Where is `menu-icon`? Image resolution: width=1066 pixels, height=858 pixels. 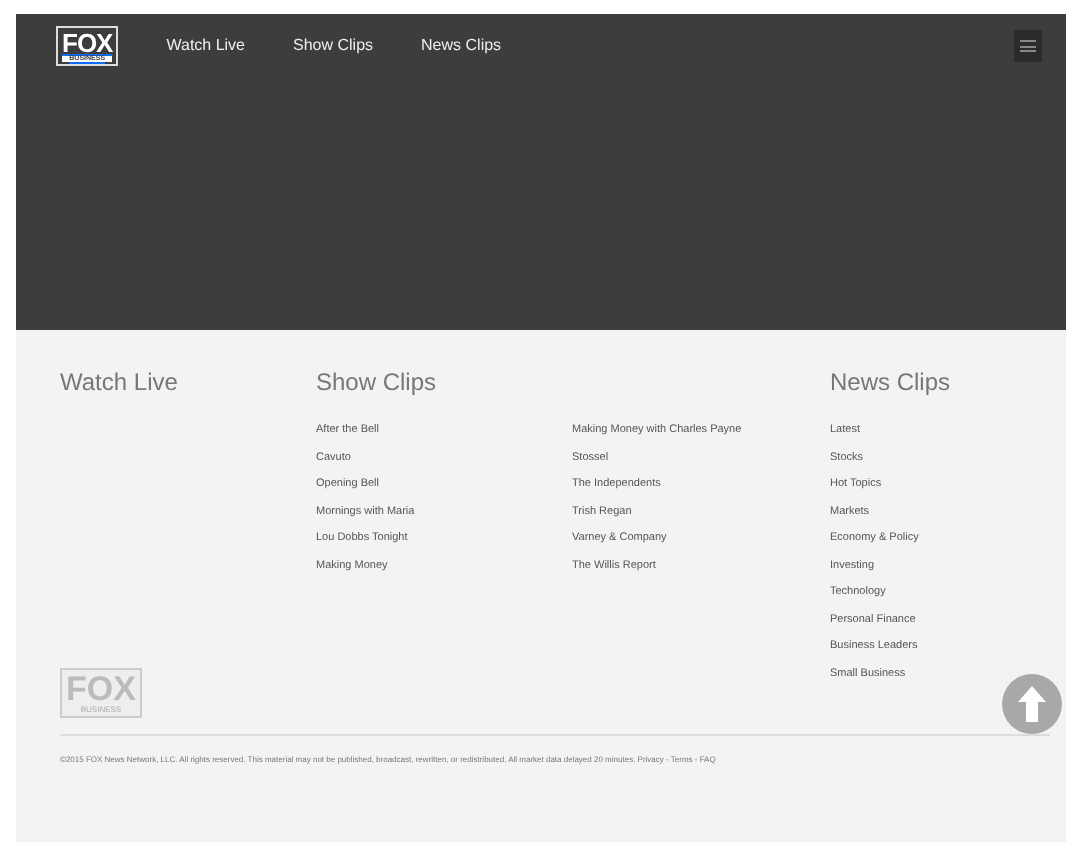
menu-icon is located at coordinates (1028, 46).